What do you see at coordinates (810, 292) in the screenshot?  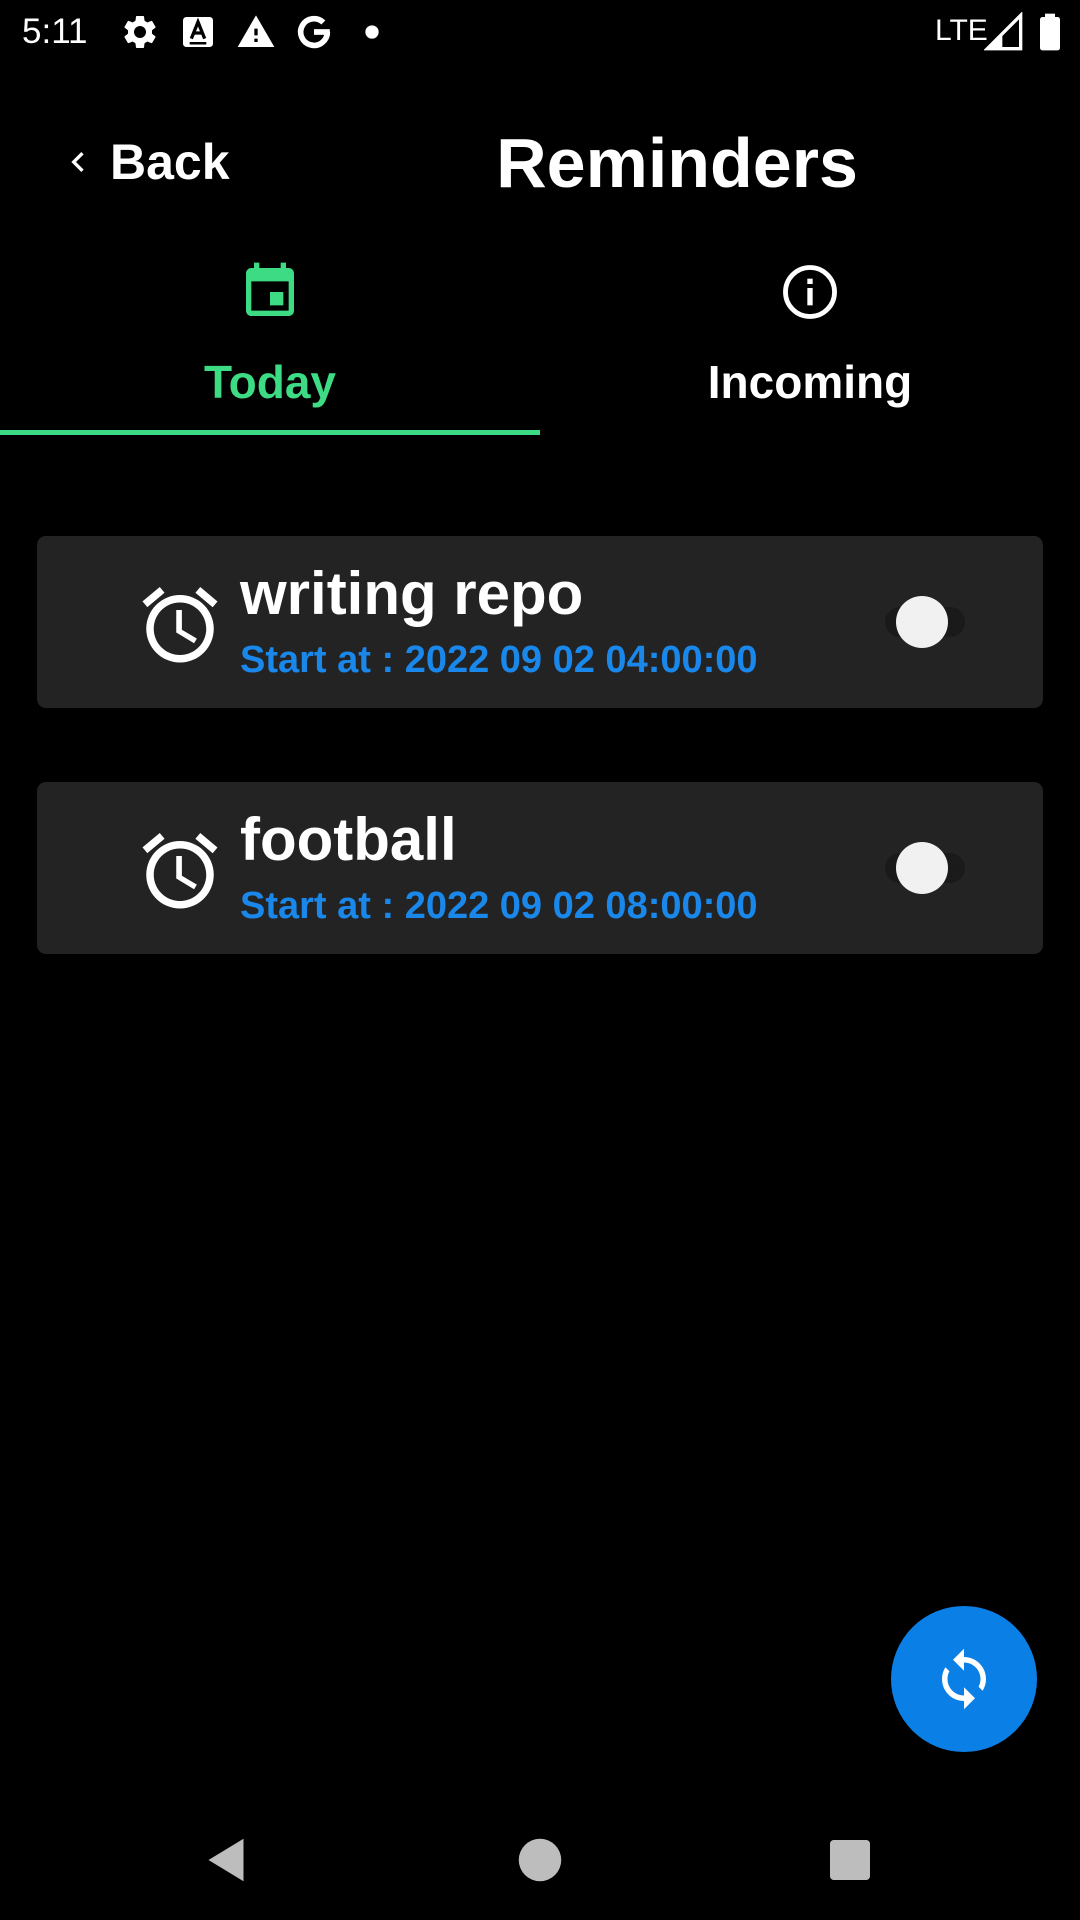 I see `info-icon` at bounding box center [810, 292].